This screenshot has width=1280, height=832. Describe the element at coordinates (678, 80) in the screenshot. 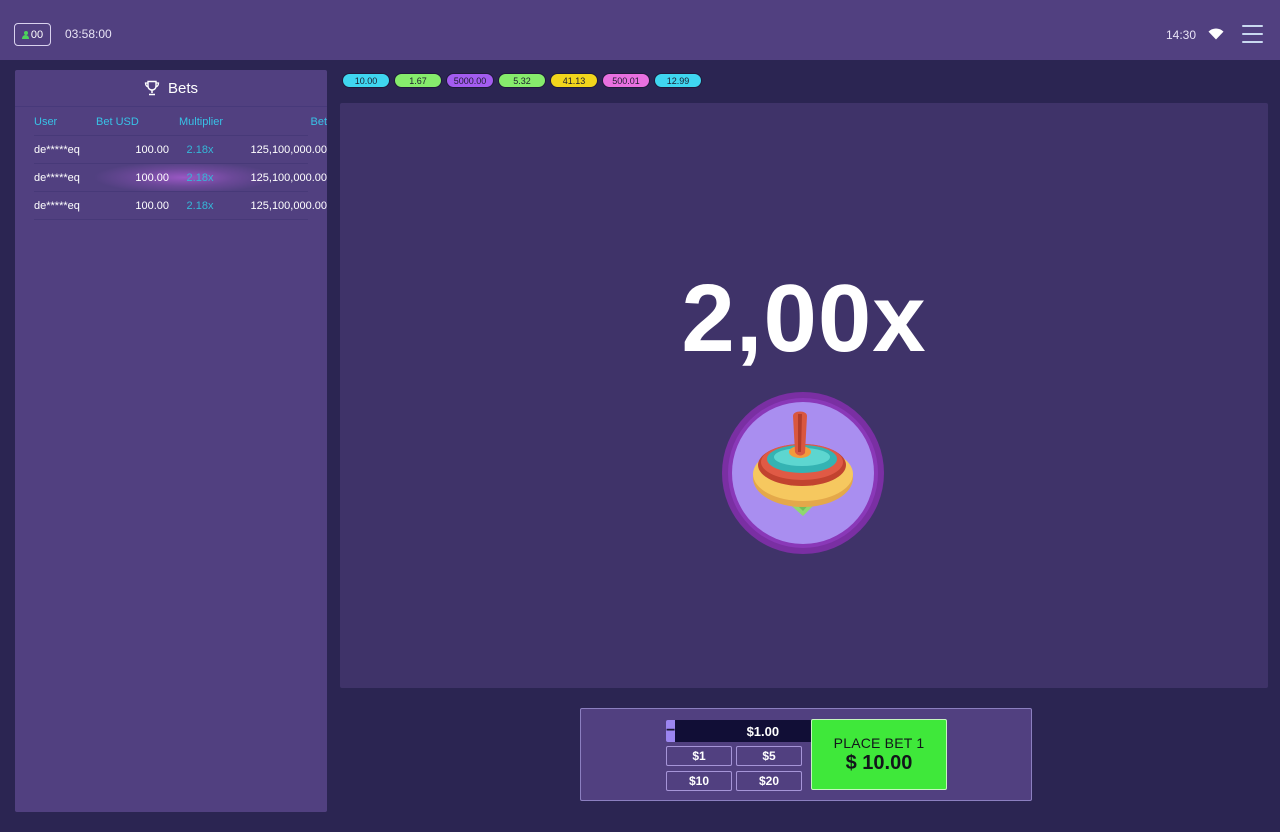

I see `history-chip: 12.99` at that location.